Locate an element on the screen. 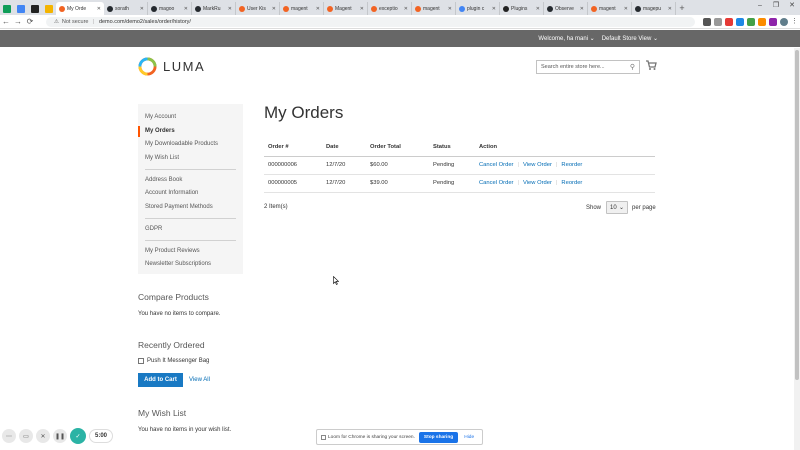 This screenshot has width=800, height=450. tab-label: magent is located at coordinates (607, 8).